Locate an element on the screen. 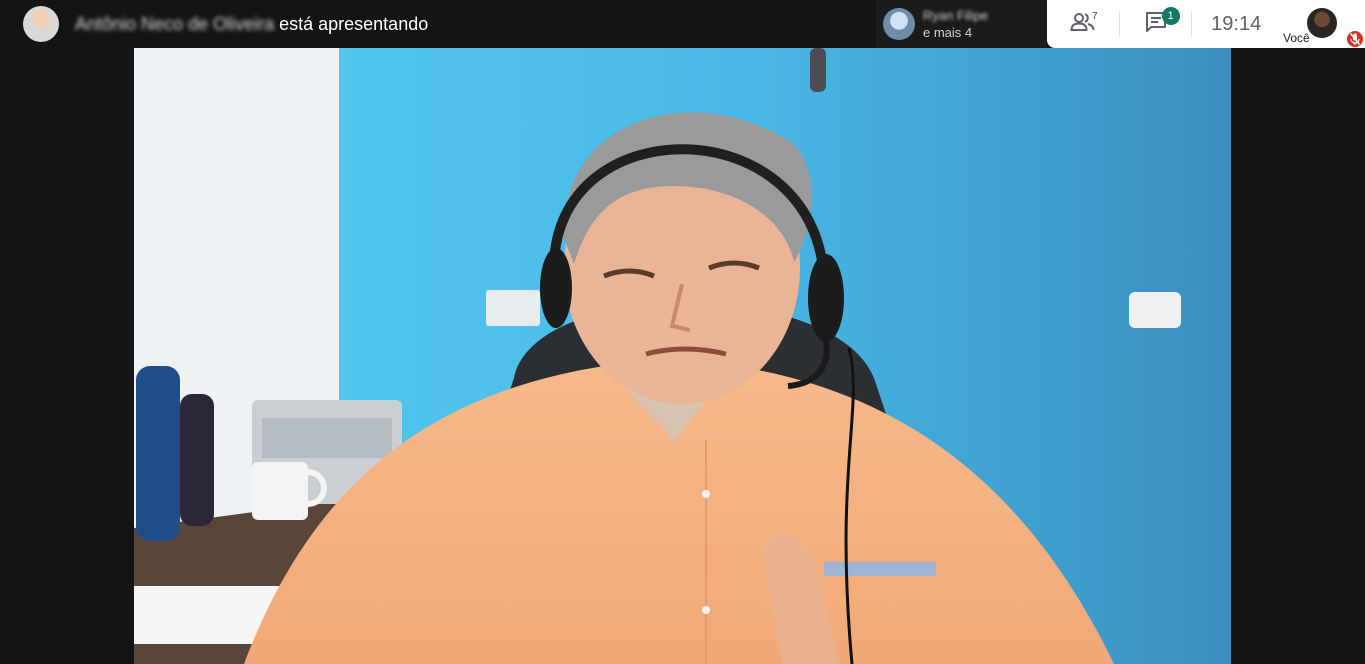 The image size is (1365, 664). chat-unread-badge: 1 is located at coordinates (1170, 16).